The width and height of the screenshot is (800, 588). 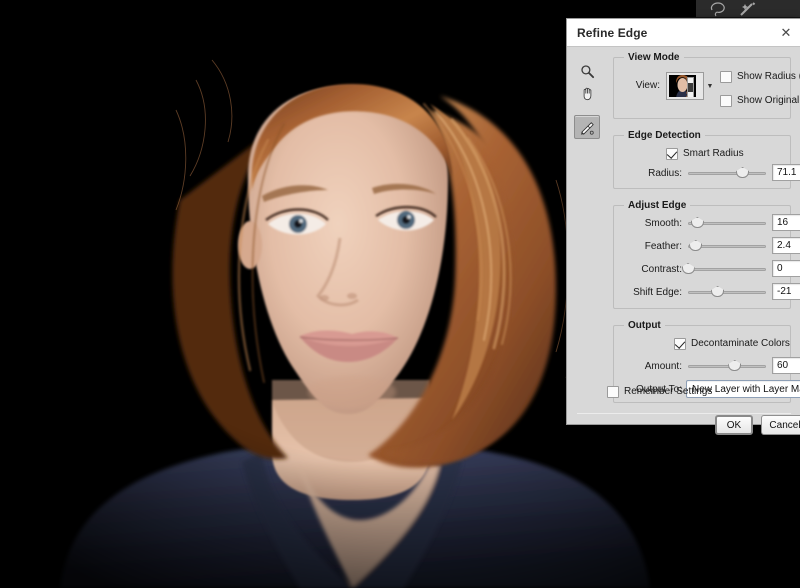 What do you see at coordinates (663, 223) in the screenshot?
I see `smooth-label: Smooth:` at bounding box center [663, 223].